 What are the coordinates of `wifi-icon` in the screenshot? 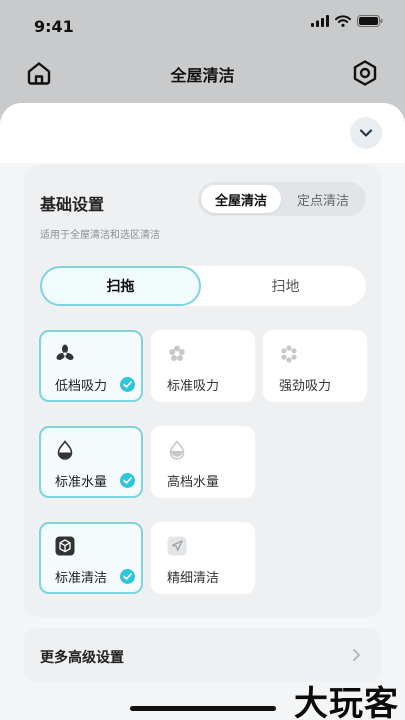 It's located at (343, 21).